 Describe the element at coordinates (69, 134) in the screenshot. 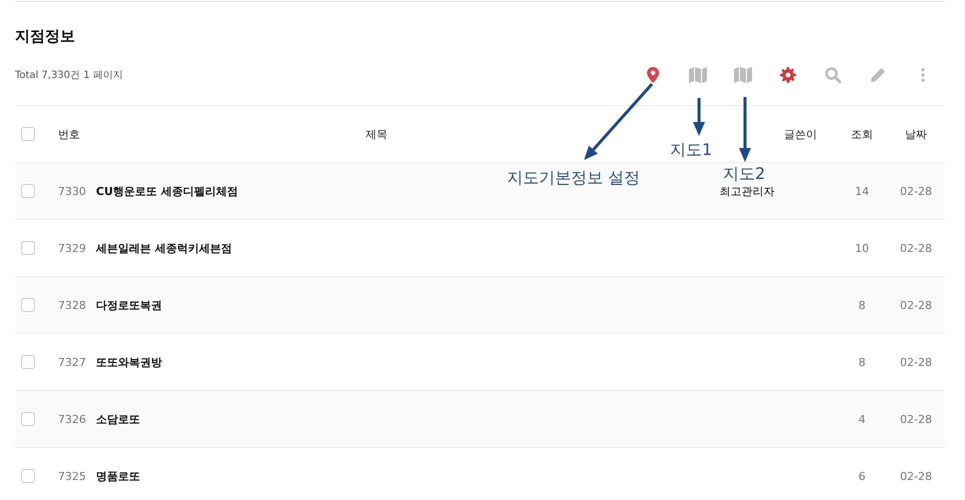

I see `column-header: 번호` at that location.